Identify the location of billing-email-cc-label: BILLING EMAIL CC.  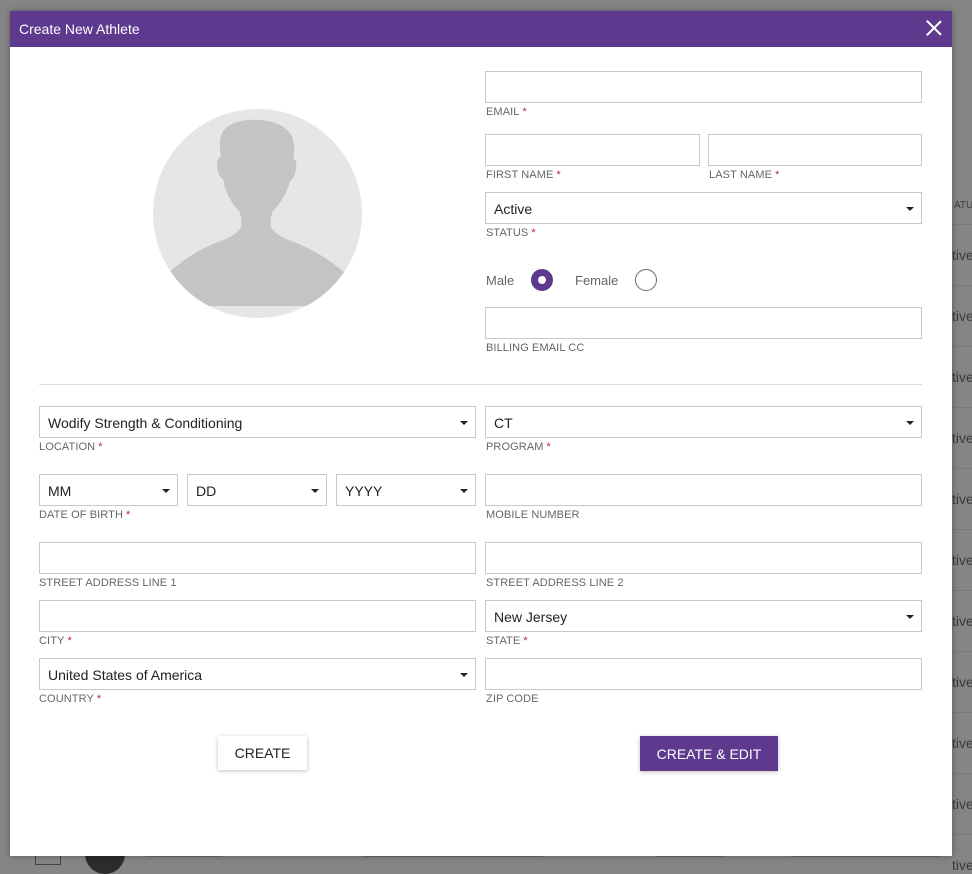
(535, 348).